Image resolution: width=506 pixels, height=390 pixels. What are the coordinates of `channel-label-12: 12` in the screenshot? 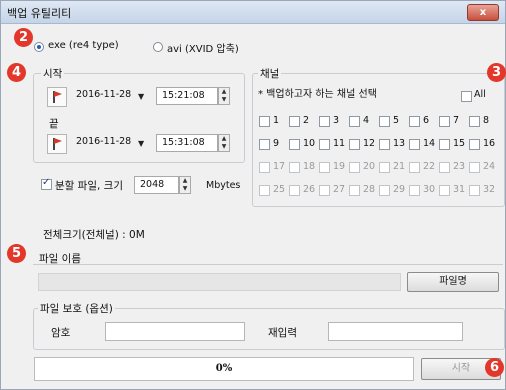 It's located at (369, 143).